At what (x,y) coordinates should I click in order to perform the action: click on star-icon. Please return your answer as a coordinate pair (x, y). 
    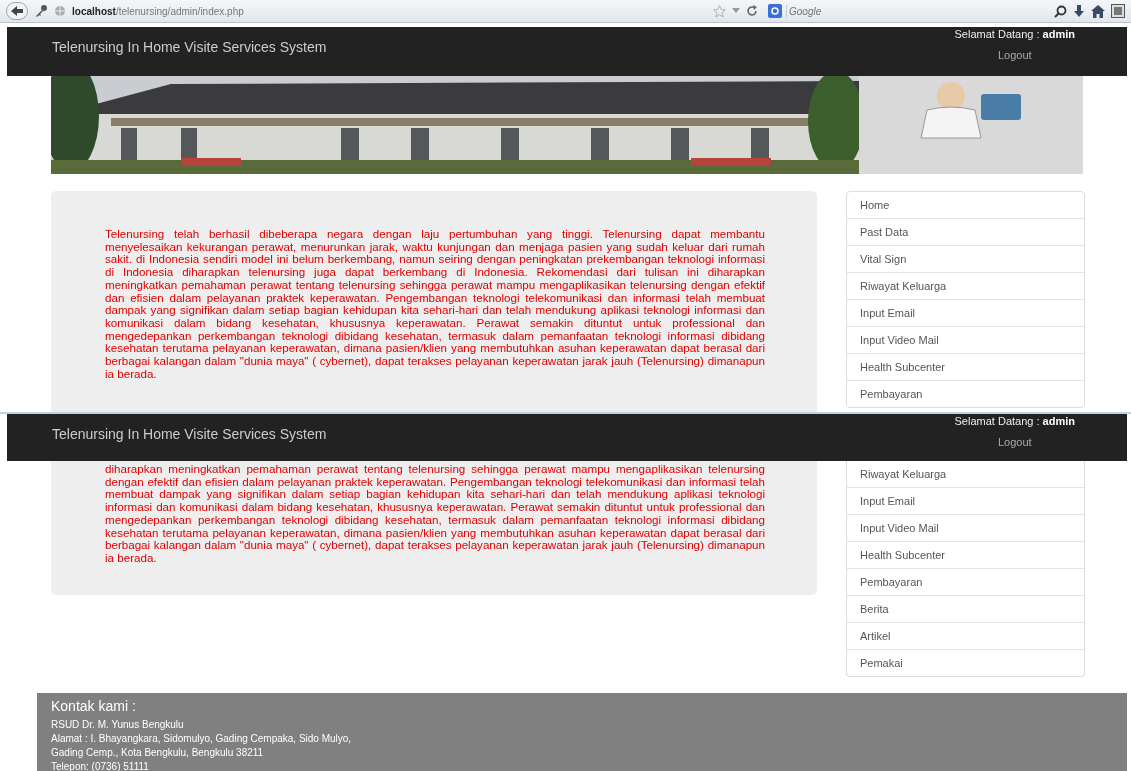
    Looking at the image, I should click on (719, 11).